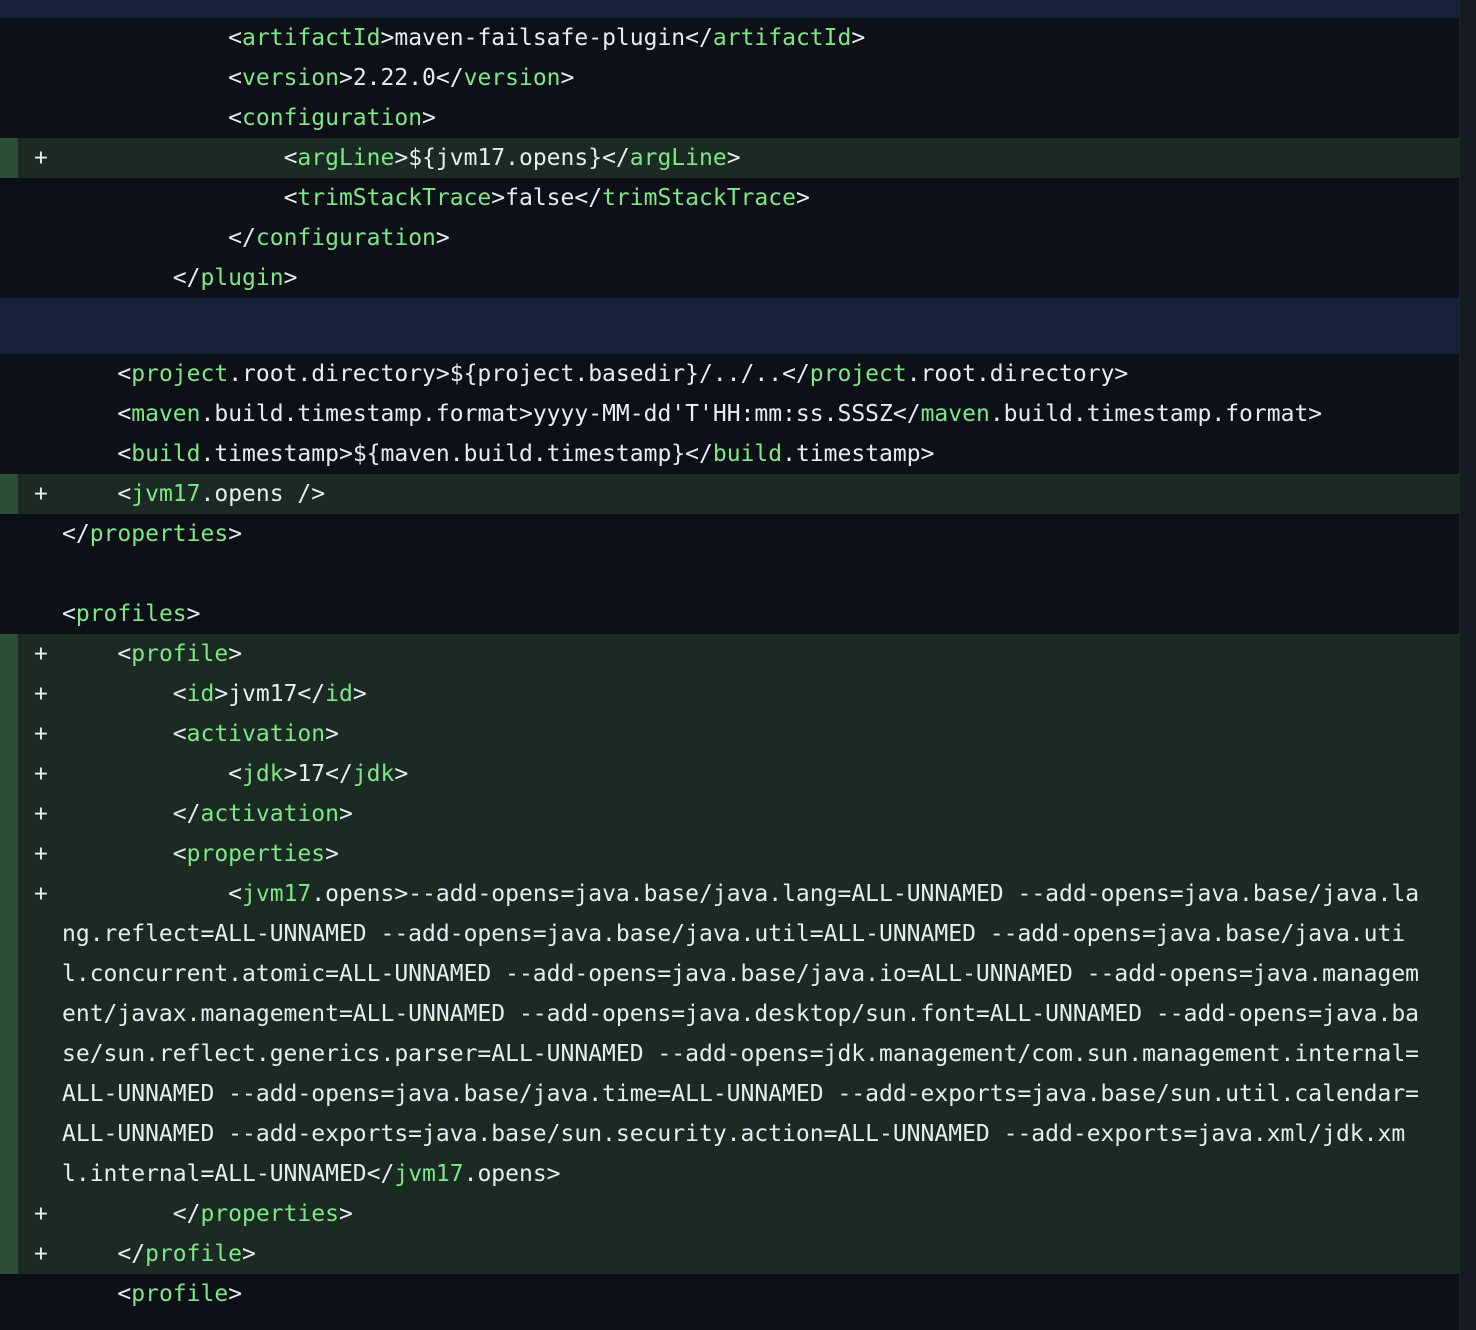  I want to click on hunk-separator-expand, so click(730, 326).